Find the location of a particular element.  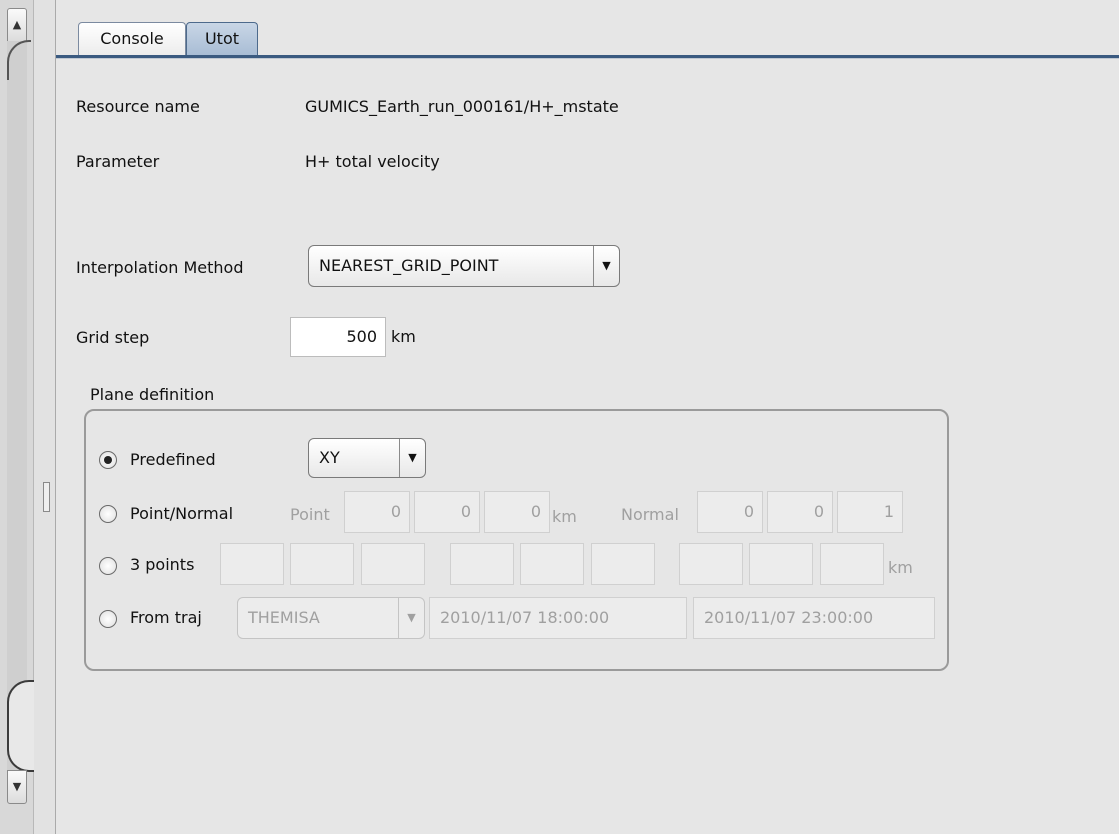

resource-name-label: Resource name is located at coordinates (138, 106).